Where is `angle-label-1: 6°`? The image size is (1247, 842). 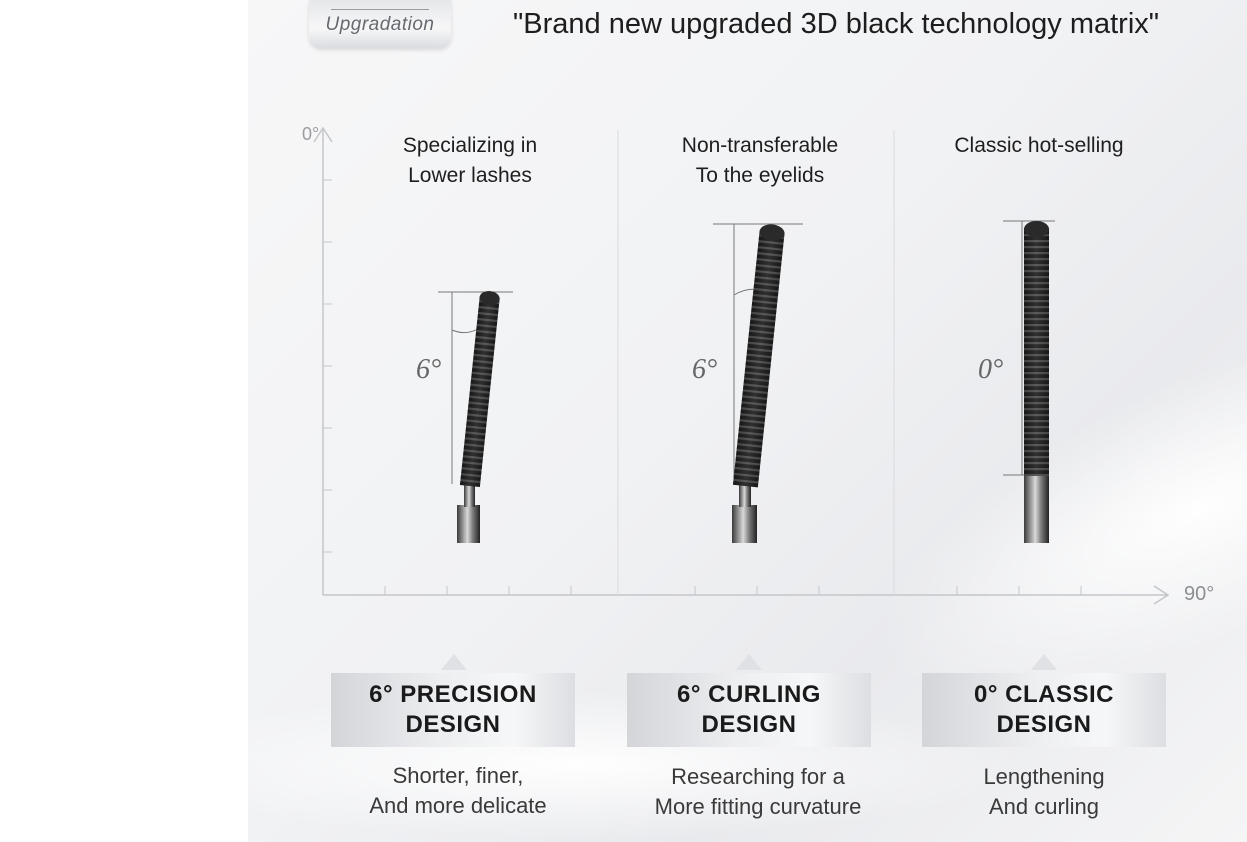 angle-label-1: 6° is located at coordinates (428, 369).